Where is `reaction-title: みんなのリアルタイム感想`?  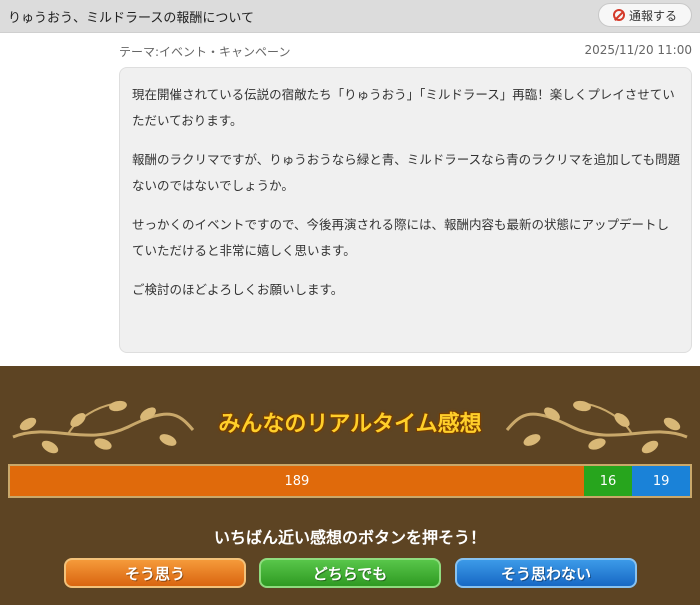 reaction-title: みんなのリアルタイム感想 is located at coordinates (350, 424).